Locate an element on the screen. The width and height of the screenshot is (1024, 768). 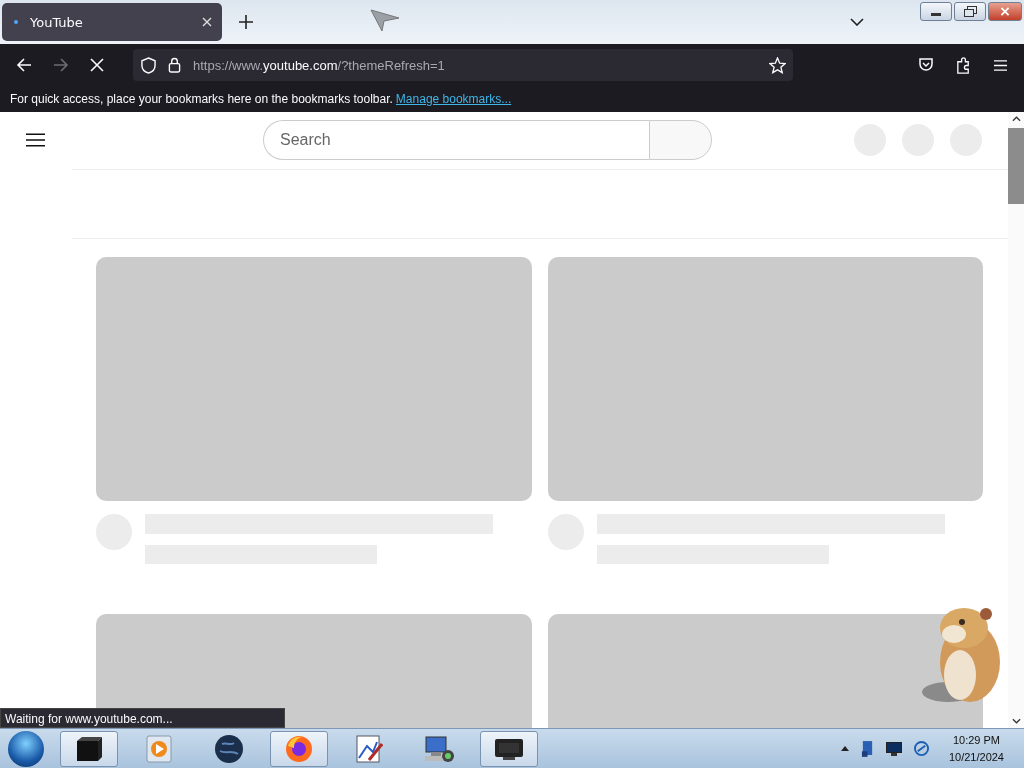
clock-date: 10/21/2024 is located at coordinates (976, 757).